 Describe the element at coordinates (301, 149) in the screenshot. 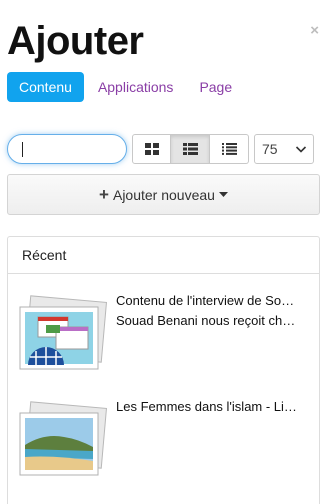

I see `chevron-down-icon` at that location.